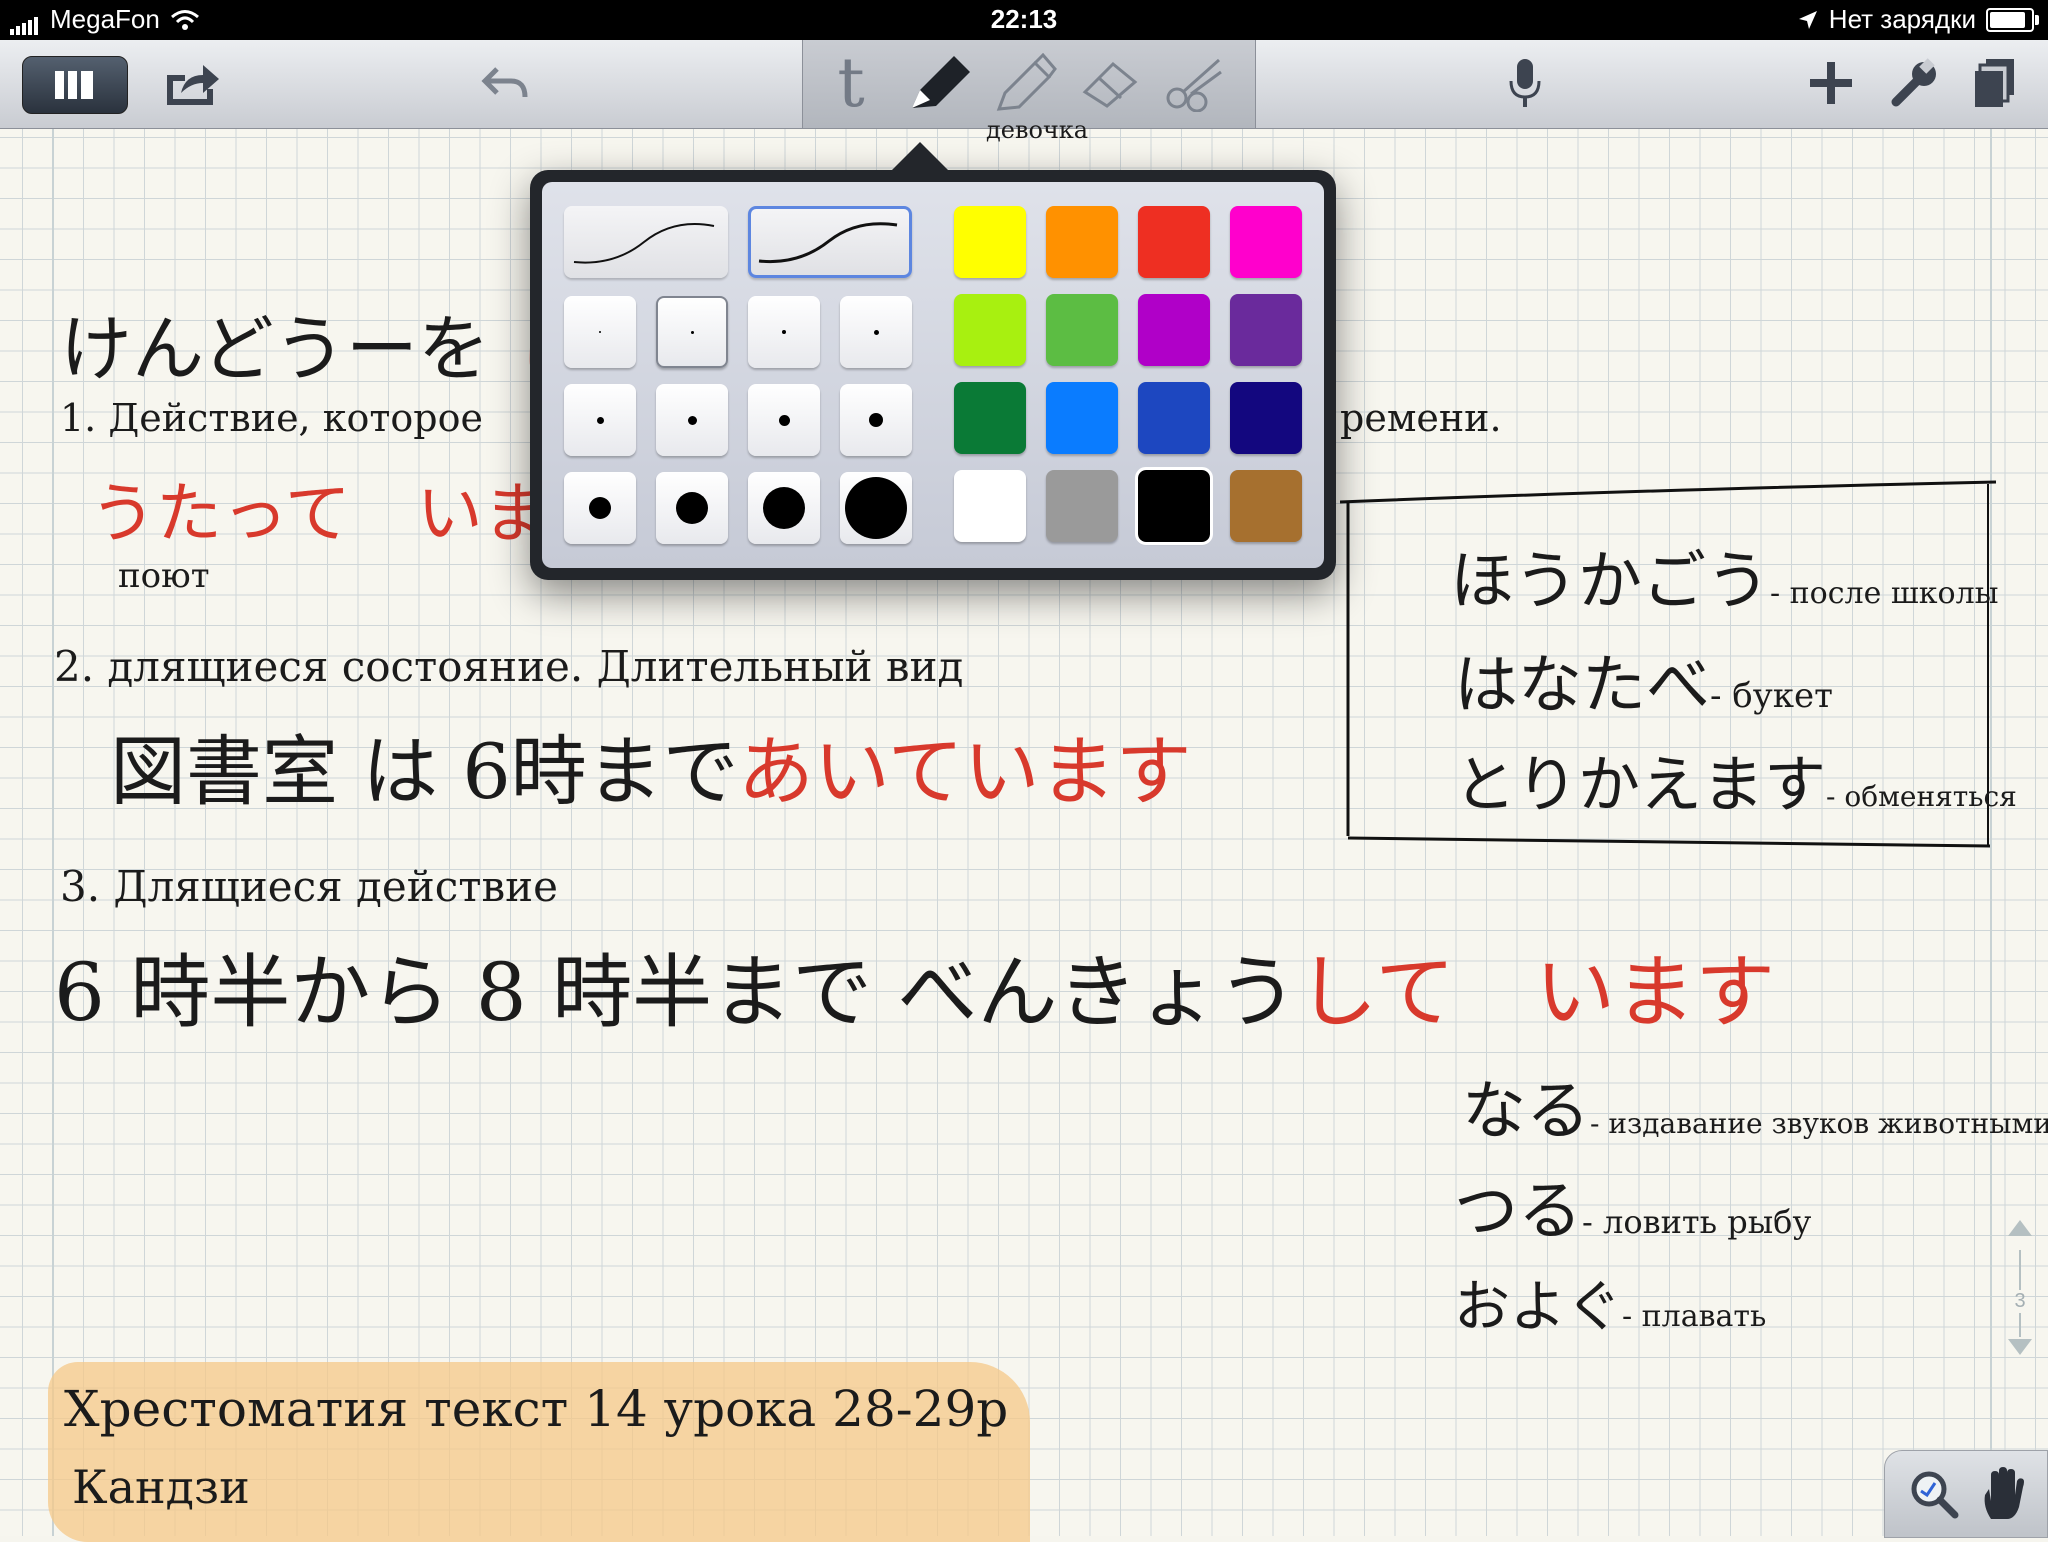 This screenshot has width=2048, height=1542. Describe the element at coordinates (692, 332) in the screenshot. I see `brush-size-option-selected` at that location.